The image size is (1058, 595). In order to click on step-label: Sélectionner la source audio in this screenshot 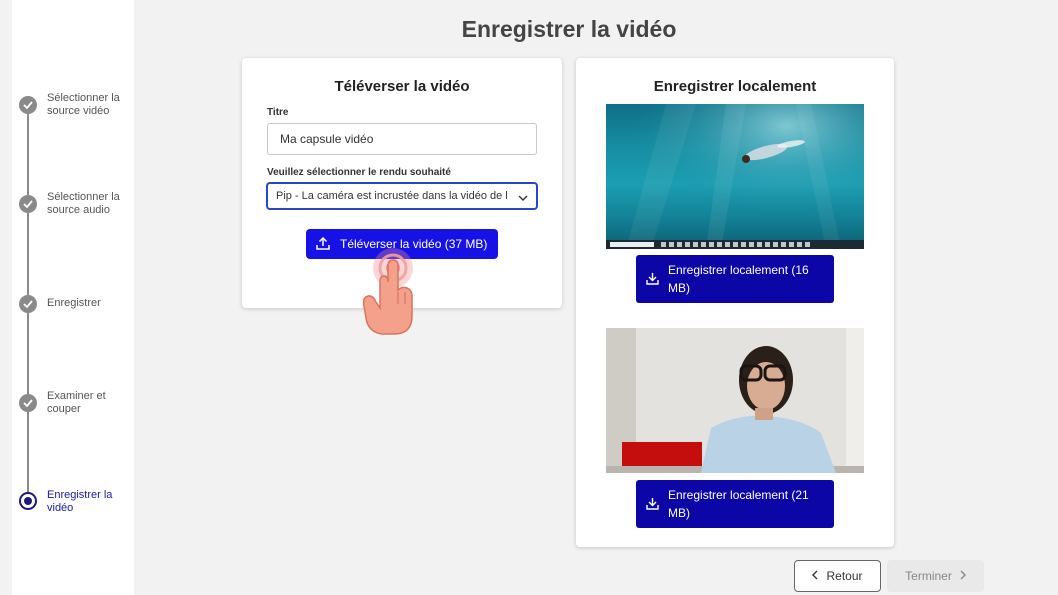, I will do `click(83, 203)`.